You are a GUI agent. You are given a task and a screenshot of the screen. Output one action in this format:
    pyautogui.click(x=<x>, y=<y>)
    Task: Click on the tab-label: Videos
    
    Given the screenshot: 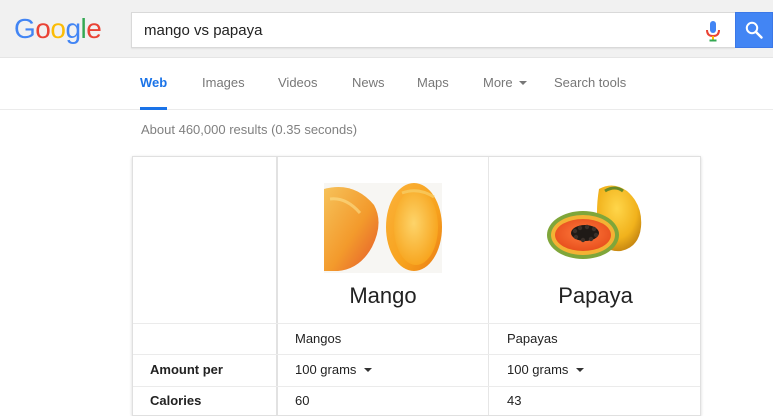 What is the action you would take?
    pyautogui.click(x=298, y=82)
    